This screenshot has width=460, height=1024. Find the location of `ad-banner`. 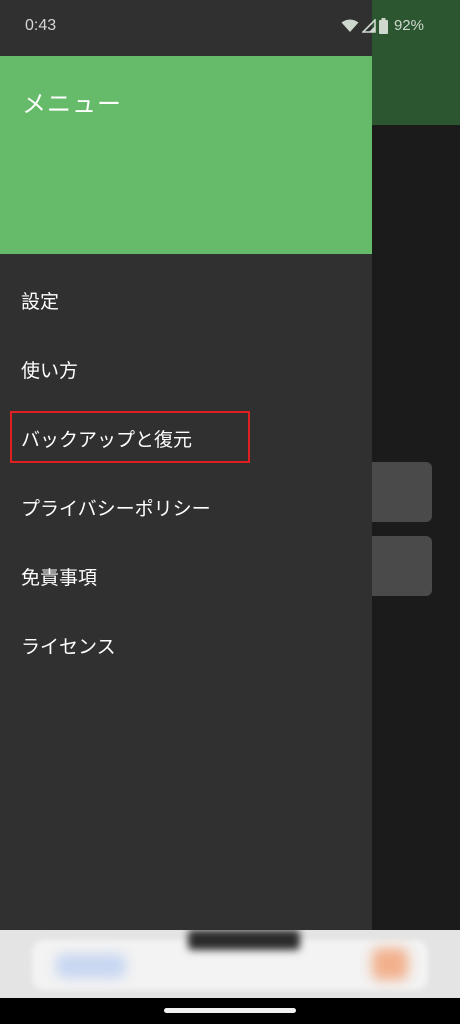

ad-banner is located at coordinates (230, 964).